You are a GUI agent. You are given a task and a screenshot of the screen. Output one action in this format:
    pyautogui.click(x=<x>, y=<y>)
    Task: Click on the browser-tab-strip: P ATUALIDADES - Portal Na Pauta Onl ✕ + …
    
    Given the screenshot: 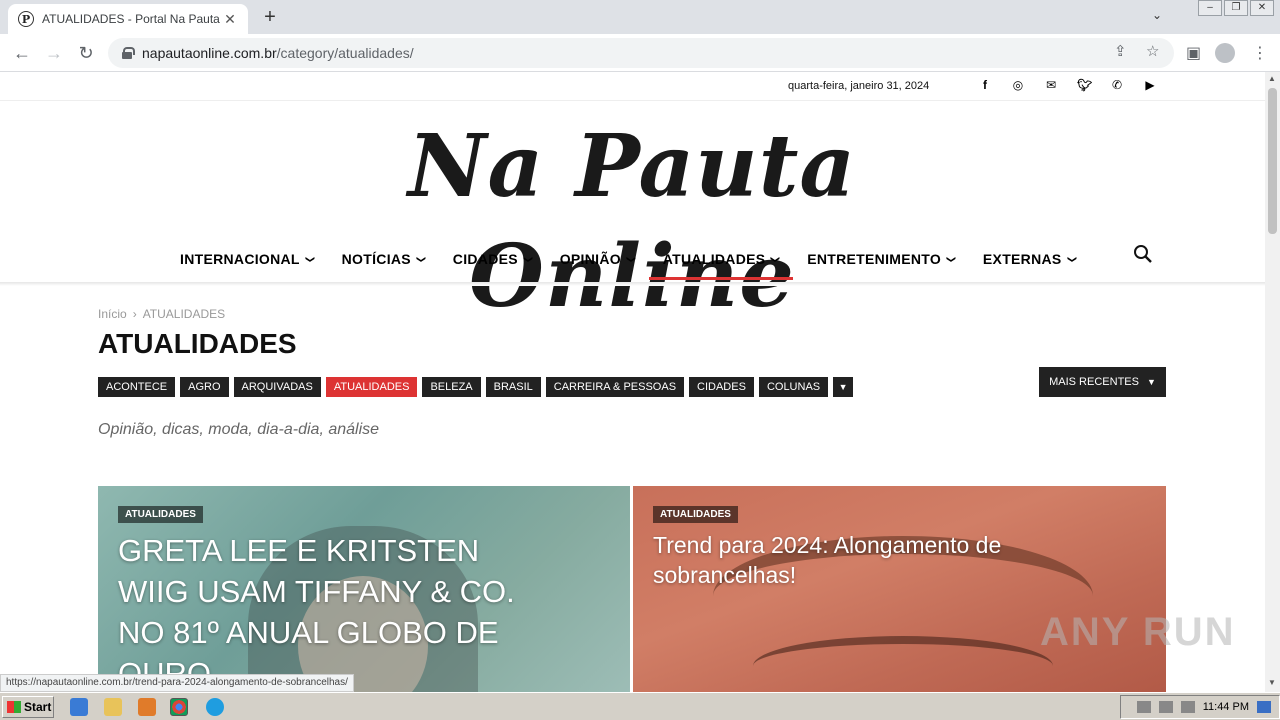 What is the action you would take?
    pyautogui.click(x=640, y=17)
    